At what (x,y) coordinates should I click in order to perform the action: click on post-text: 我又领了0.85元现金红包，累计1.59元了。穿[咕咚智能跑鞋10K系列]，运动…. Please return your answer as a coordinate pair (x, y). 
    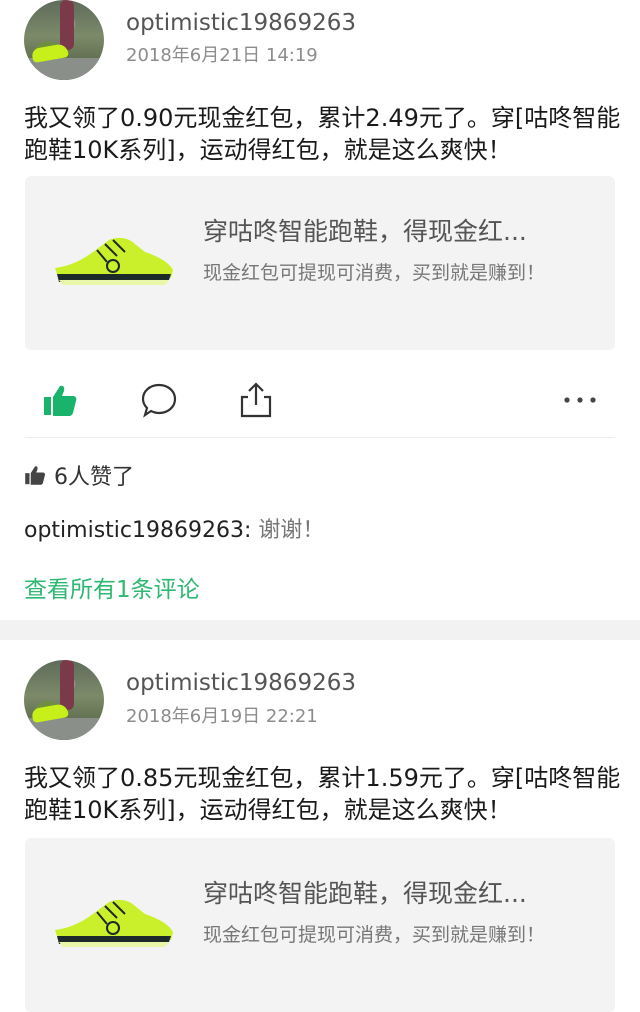
    Looking at the image, I should click on (322, 794).